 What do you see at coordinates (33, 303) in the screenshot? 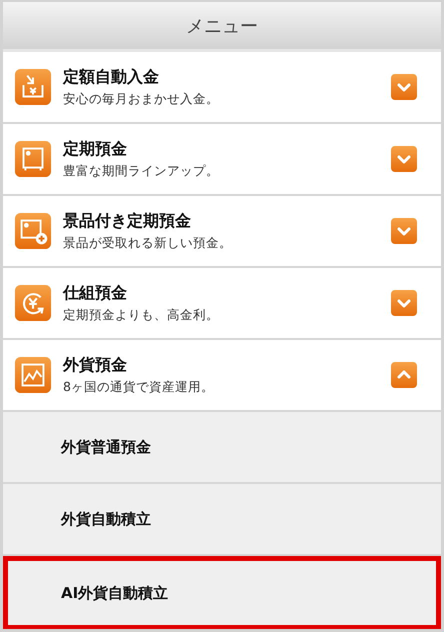
I see `yen-cycle-icon` at bounding box center [33, 303].